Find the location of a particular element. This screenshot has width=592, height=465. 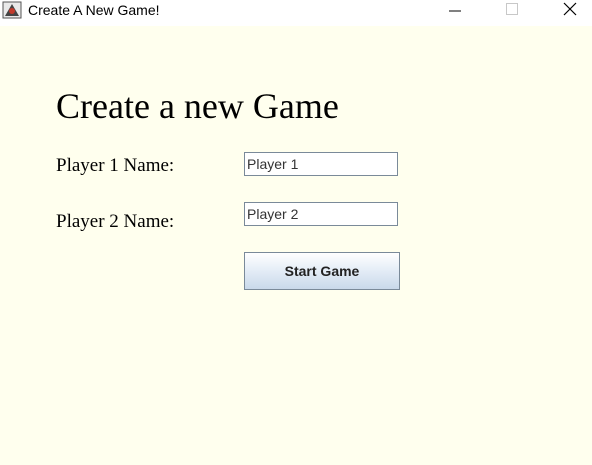

maximize-button is located at coordinates (512, 11).